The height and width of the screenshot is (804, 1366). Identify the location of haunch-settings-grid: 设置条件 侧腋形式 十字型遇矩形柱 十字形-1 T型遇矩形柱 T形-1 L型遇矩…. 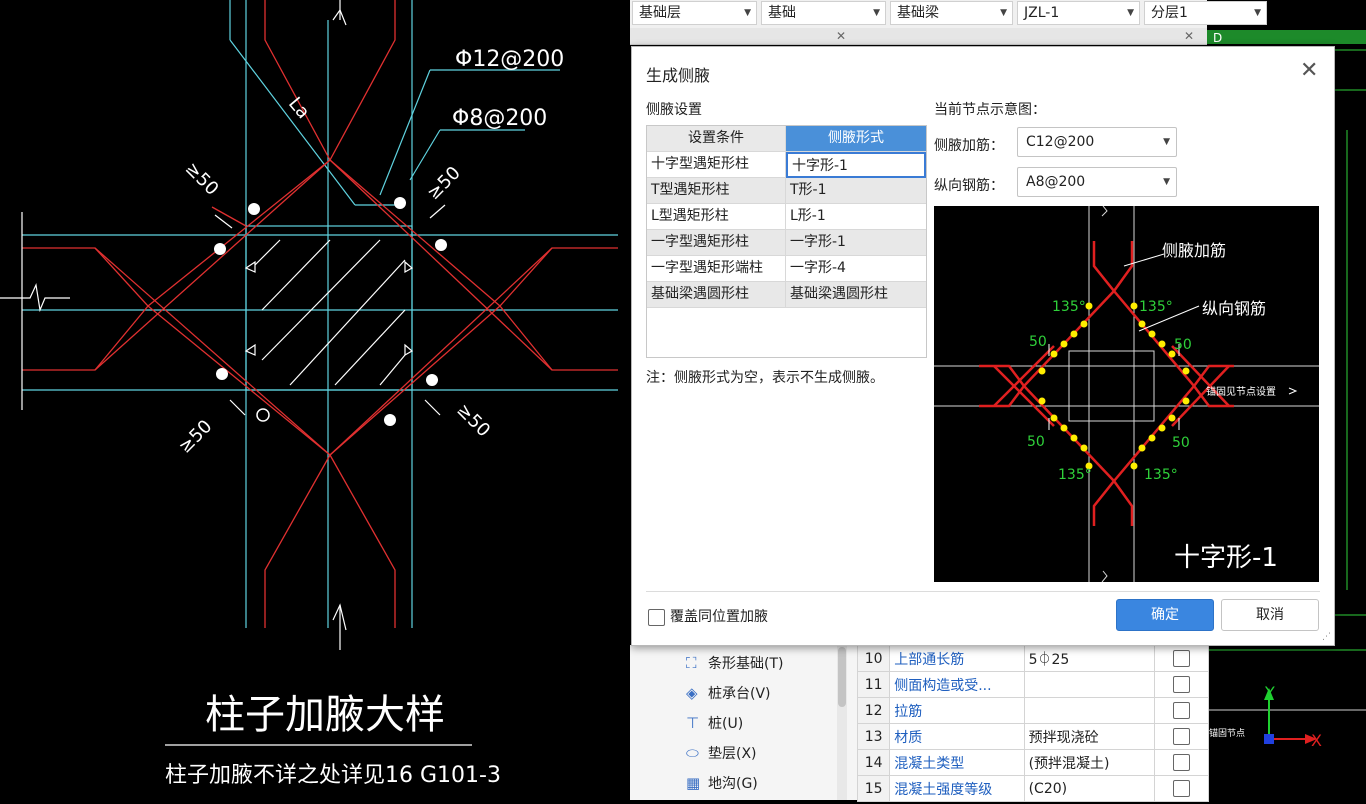
(786, 241).